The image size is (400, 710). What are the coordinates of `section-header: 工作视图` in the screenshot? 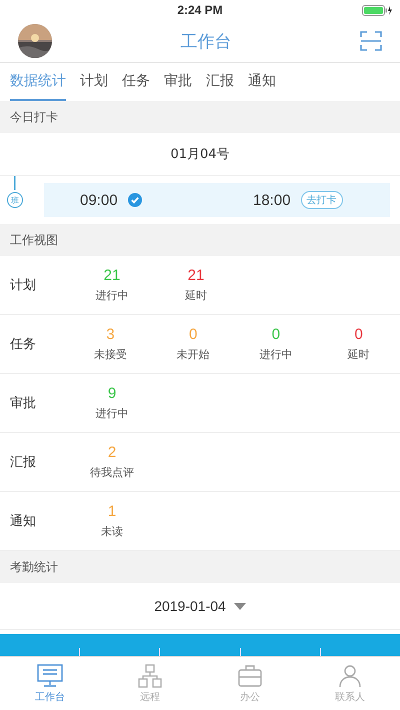 It's located at (200, 240).